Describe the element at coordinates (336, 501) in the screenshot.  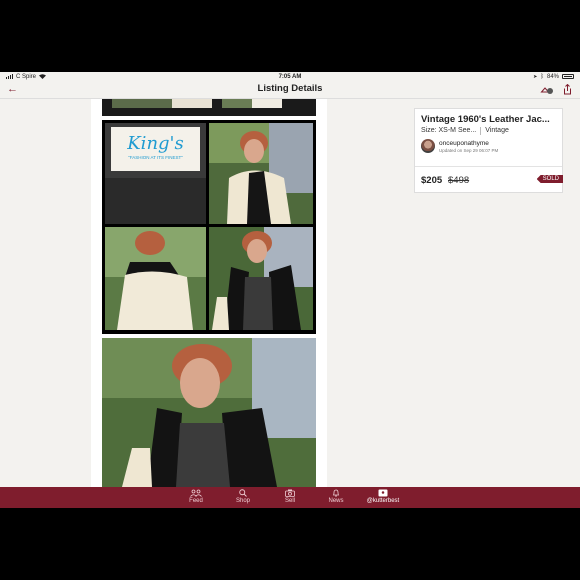
I see `tab-news-label: News` at that location.